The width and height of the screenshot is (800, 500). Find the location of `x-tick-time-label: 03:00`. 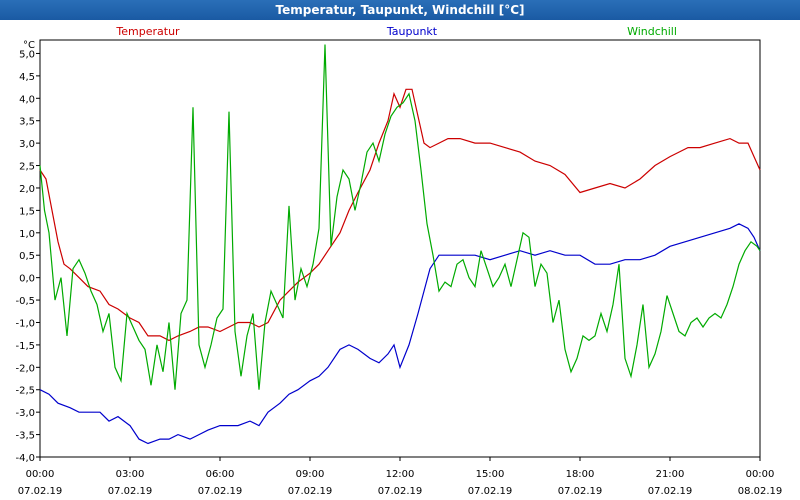

x-tick-time-label: 03:00 is located at coordinates (130, 474).